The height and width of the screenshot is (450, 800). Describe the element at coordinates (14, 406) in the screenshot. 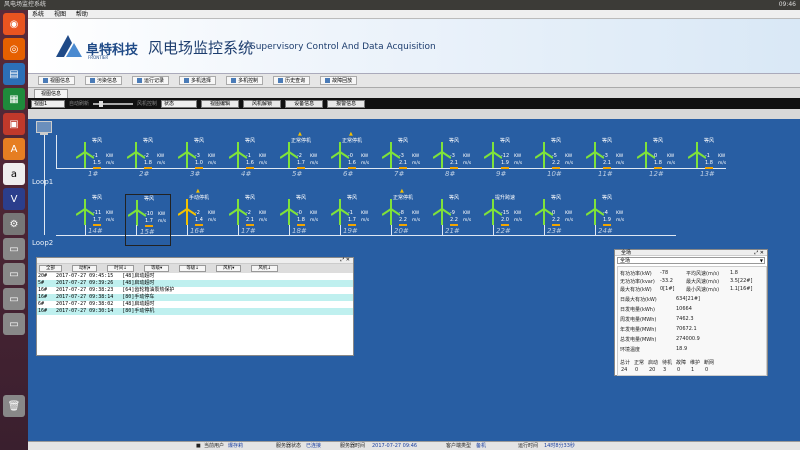

I see `trash-icon: 🗑` at that location.